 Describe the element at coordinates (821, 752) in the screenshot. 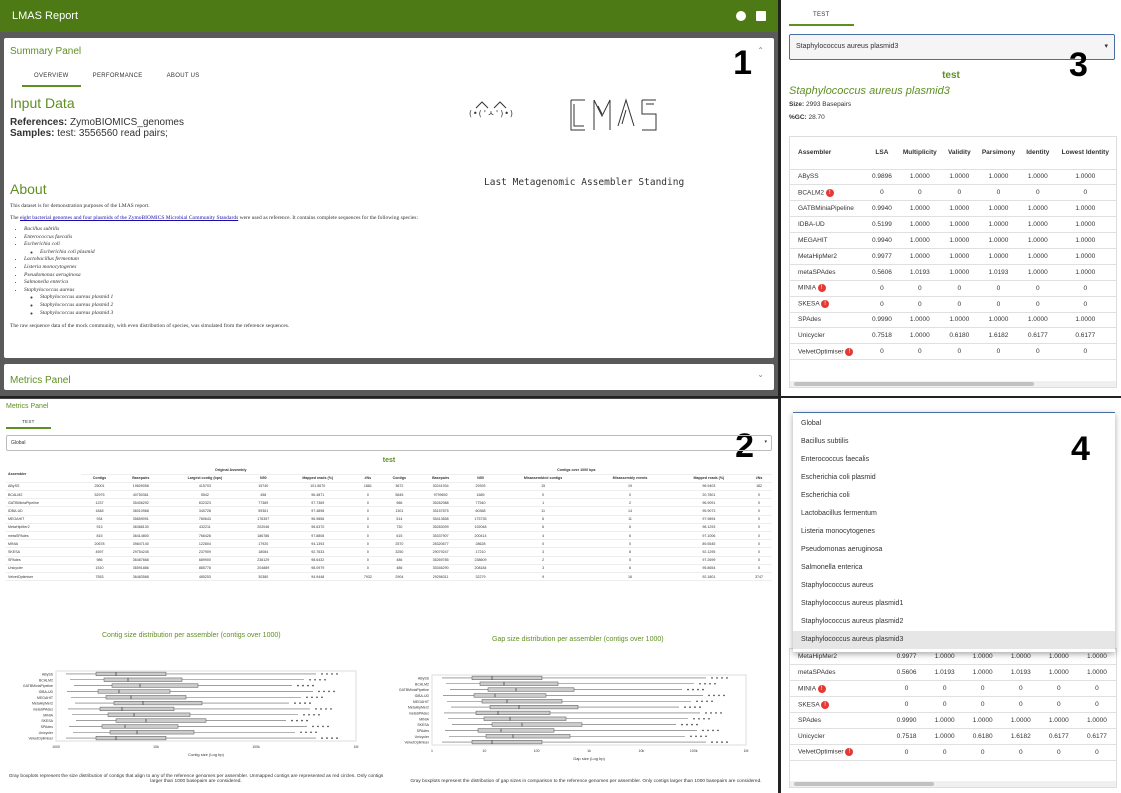

I see `cell-text: VelvetOptimiser` at that location.